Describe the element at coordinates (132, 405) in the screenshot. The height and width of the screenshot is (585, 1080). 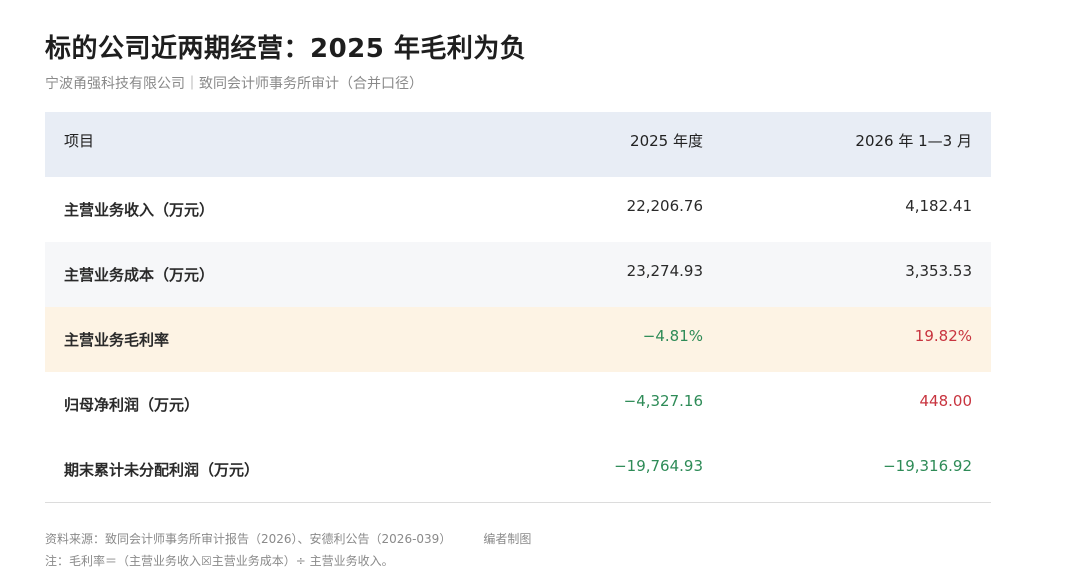
I see `row-label: 归母净利润（万元）` at that location.